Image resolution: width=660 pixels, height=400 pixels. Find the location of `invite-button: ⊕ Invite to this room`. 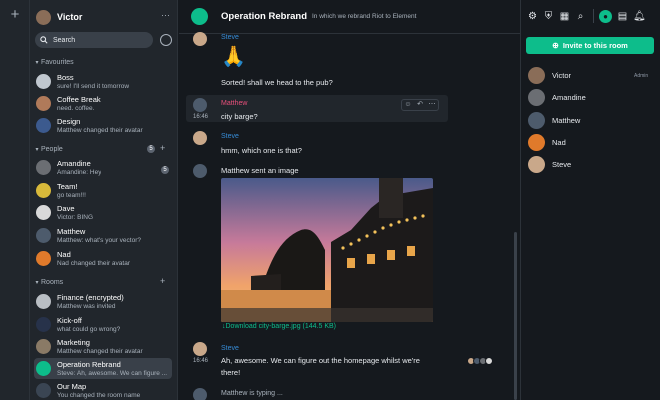

invite-button: ⊕ Invite to this room is located at coordinates (590, 45).